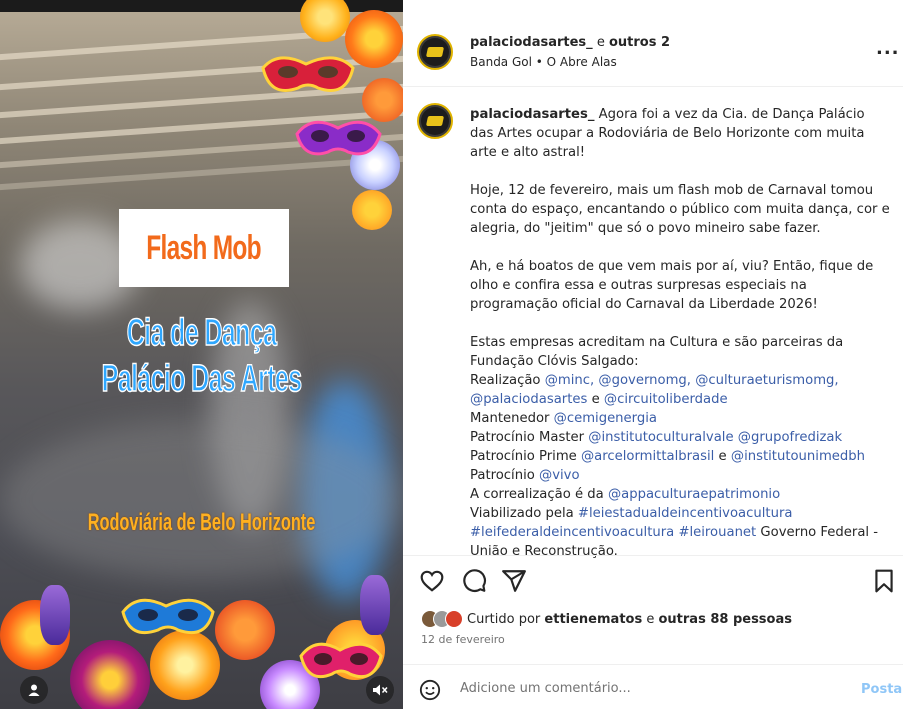  Describe the element at coordinates (532, 114) in the screenshot. I see `caption-username: palaciodasartes_` at that location.